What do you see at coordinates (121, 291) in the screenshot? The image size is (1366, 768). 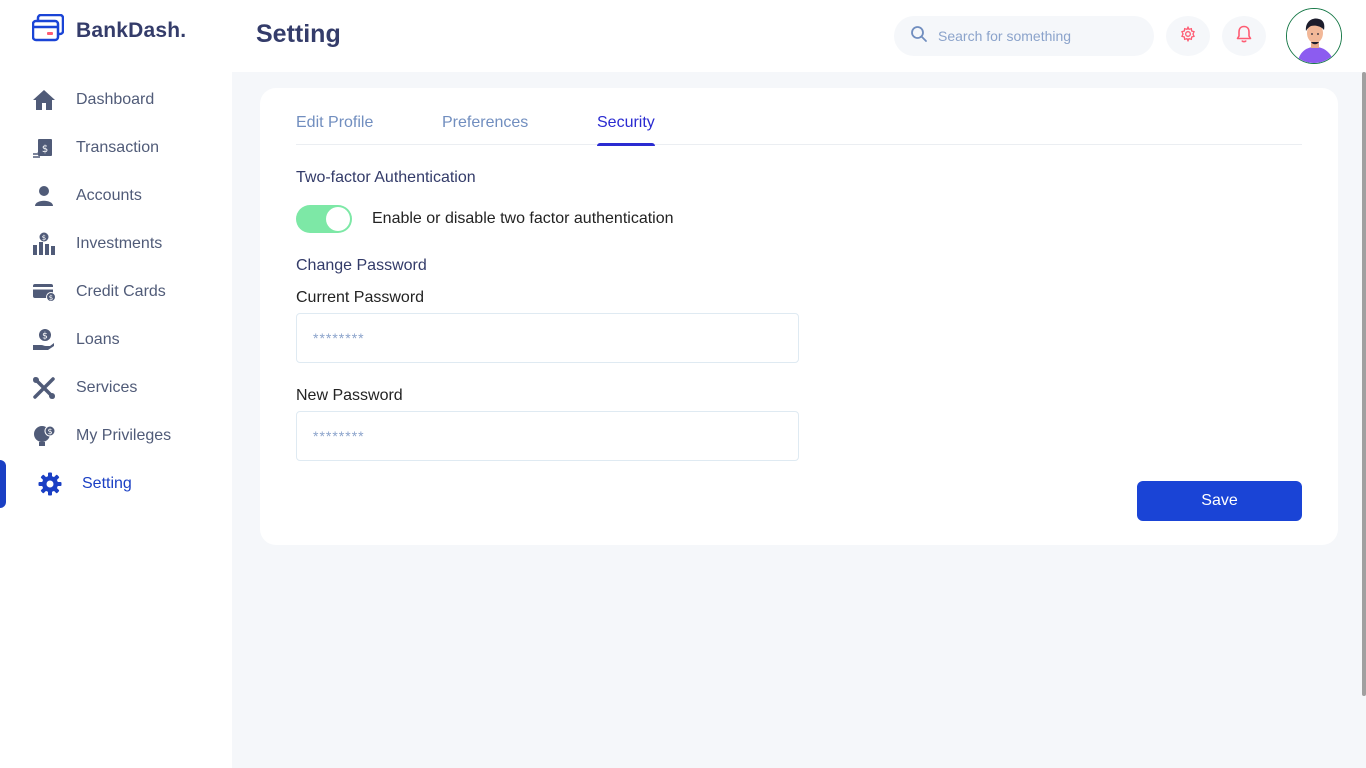 I see `sidebar-item-label: Credit Cards` at bounding box center [121, 291].